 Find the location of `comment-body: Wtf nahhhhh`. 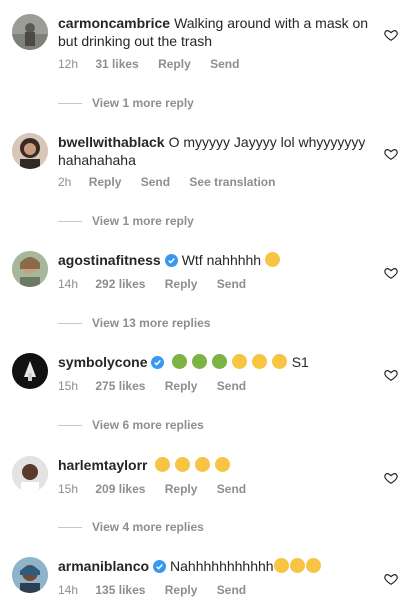

comment-body: Wtf nahhhhh is located at coordinates (221, 260).